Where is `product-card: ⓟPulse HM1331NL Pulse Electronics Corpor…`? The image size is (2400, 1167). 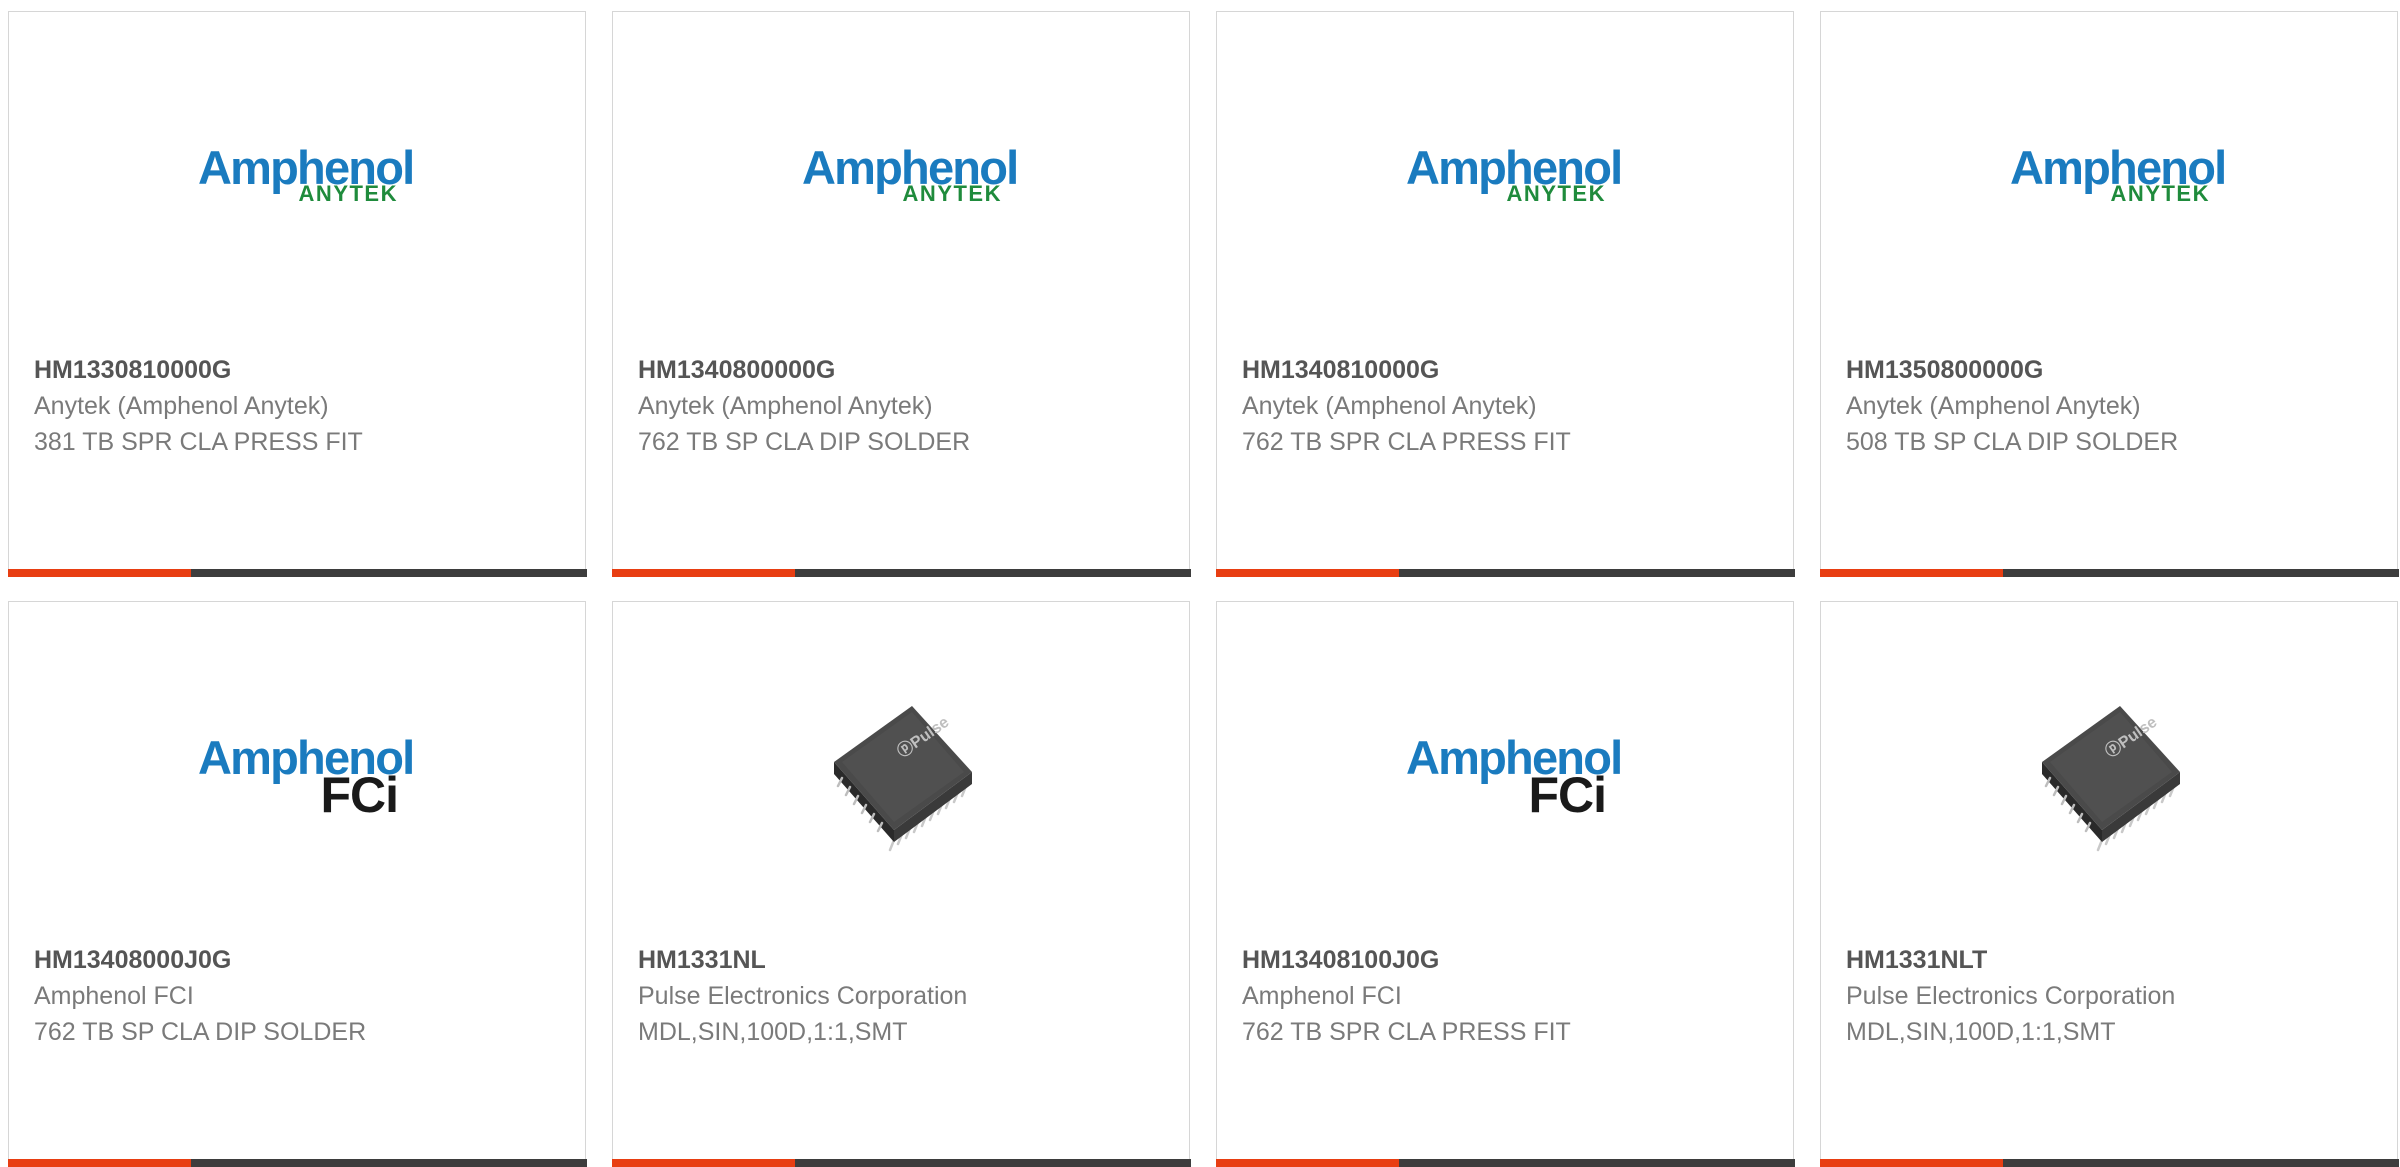 product-card: ⓟPulse HM1331NL Pulse Electronics Corpor… is located at coordinates (901, 884).